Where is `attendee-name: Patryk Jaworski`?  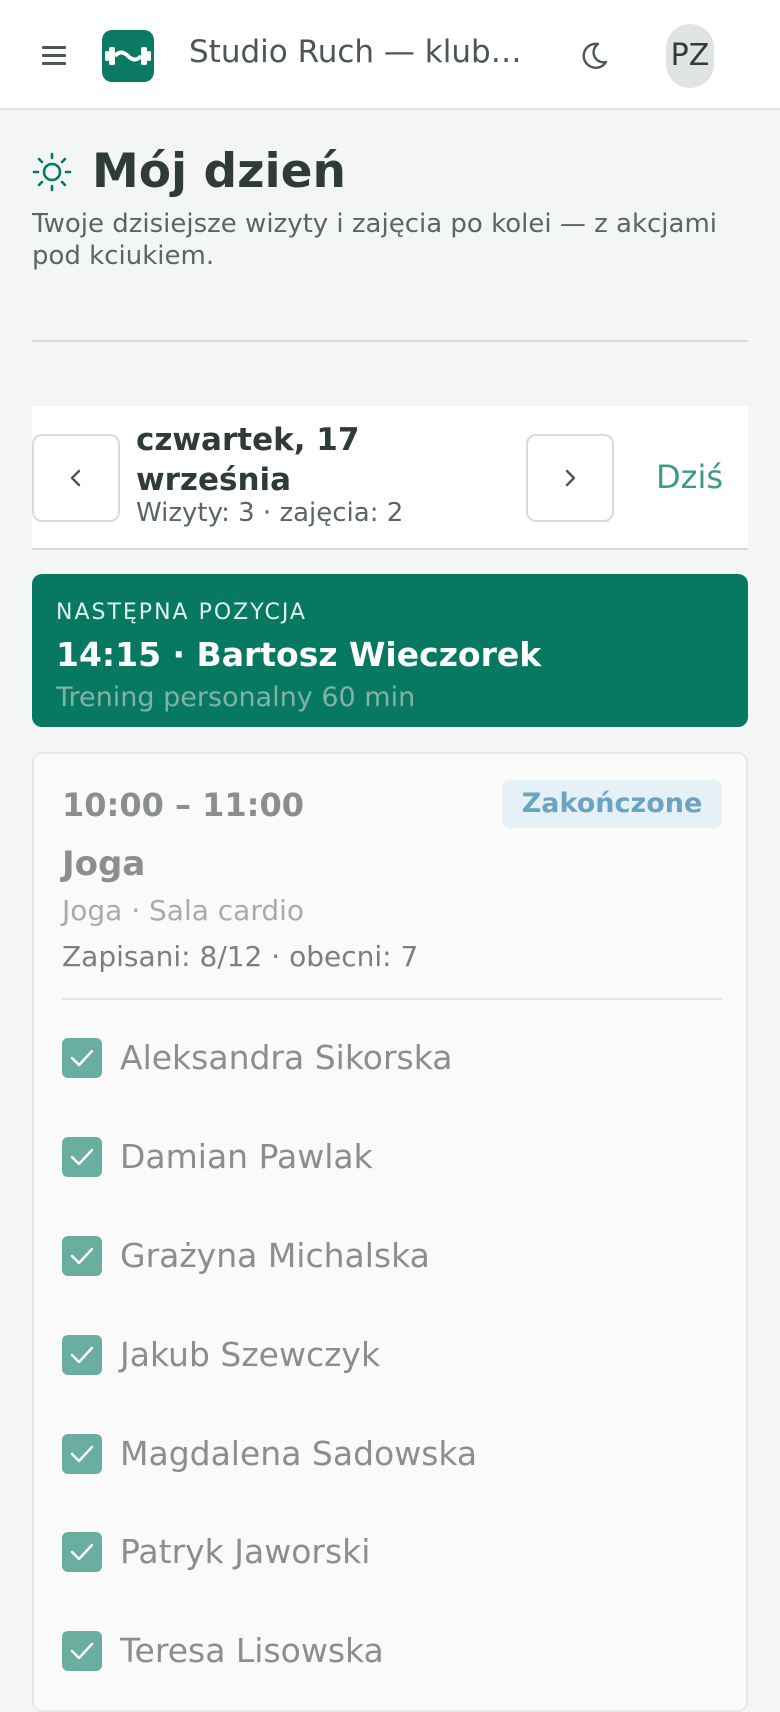 attendee-name: Patryk Jaworski is located at coordinates (245, 1551).